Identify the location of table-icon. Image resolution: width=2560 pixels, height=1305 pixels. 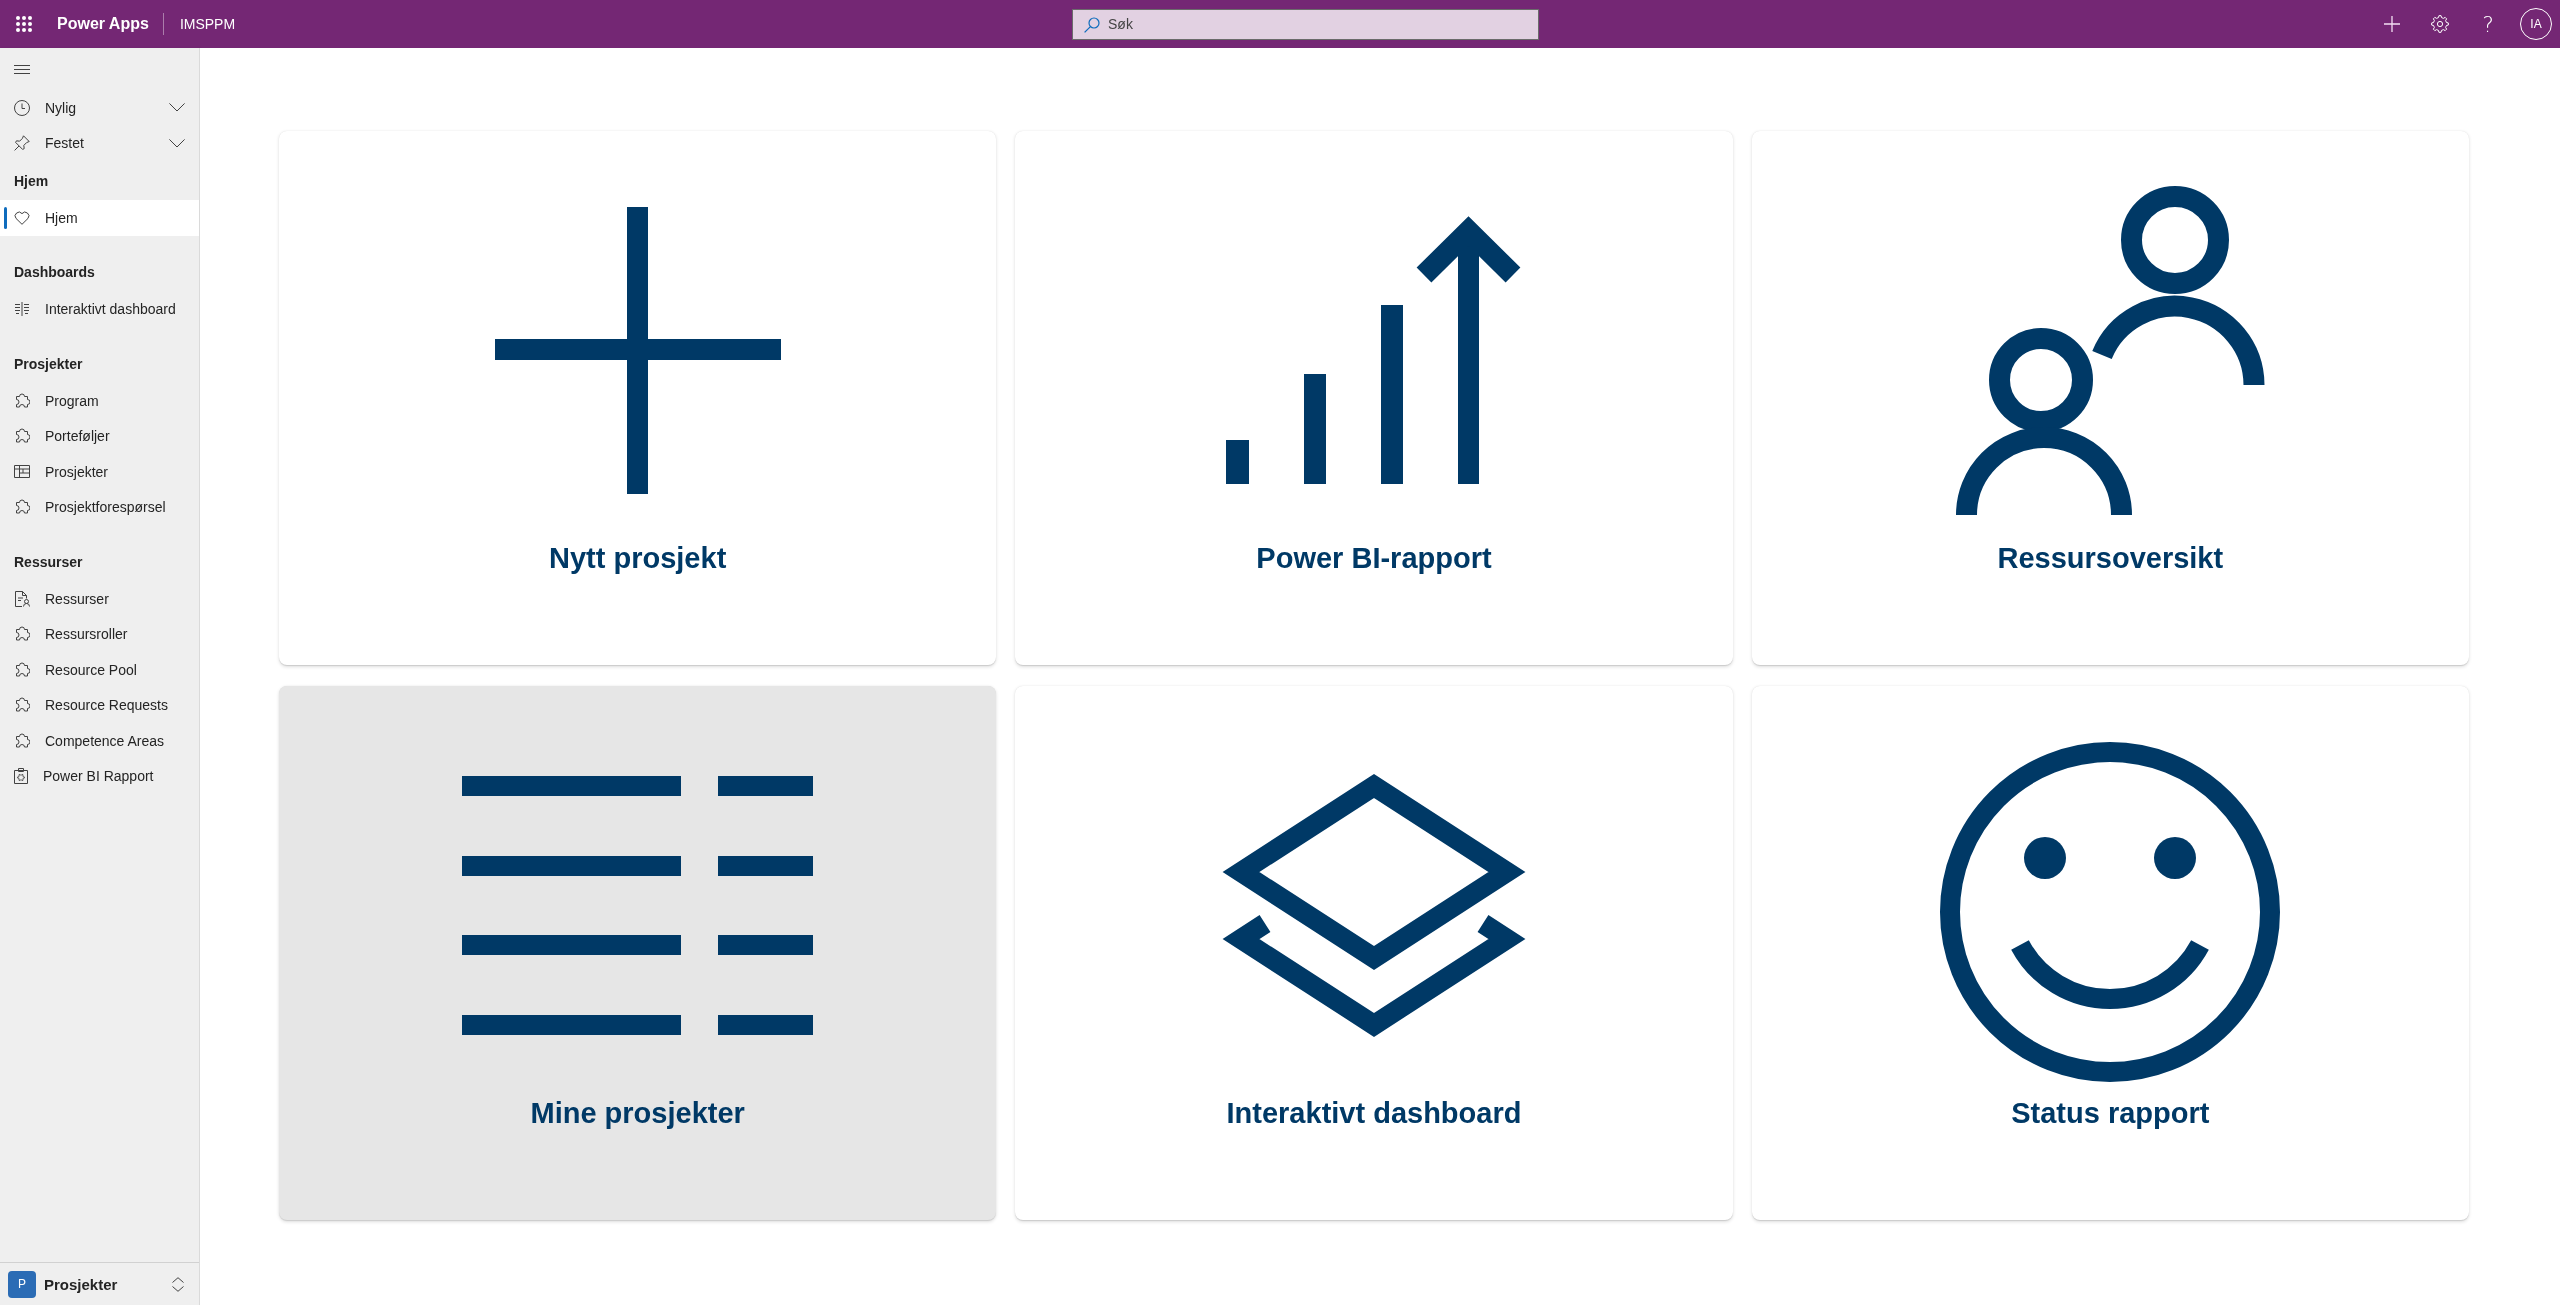
(22, 472).